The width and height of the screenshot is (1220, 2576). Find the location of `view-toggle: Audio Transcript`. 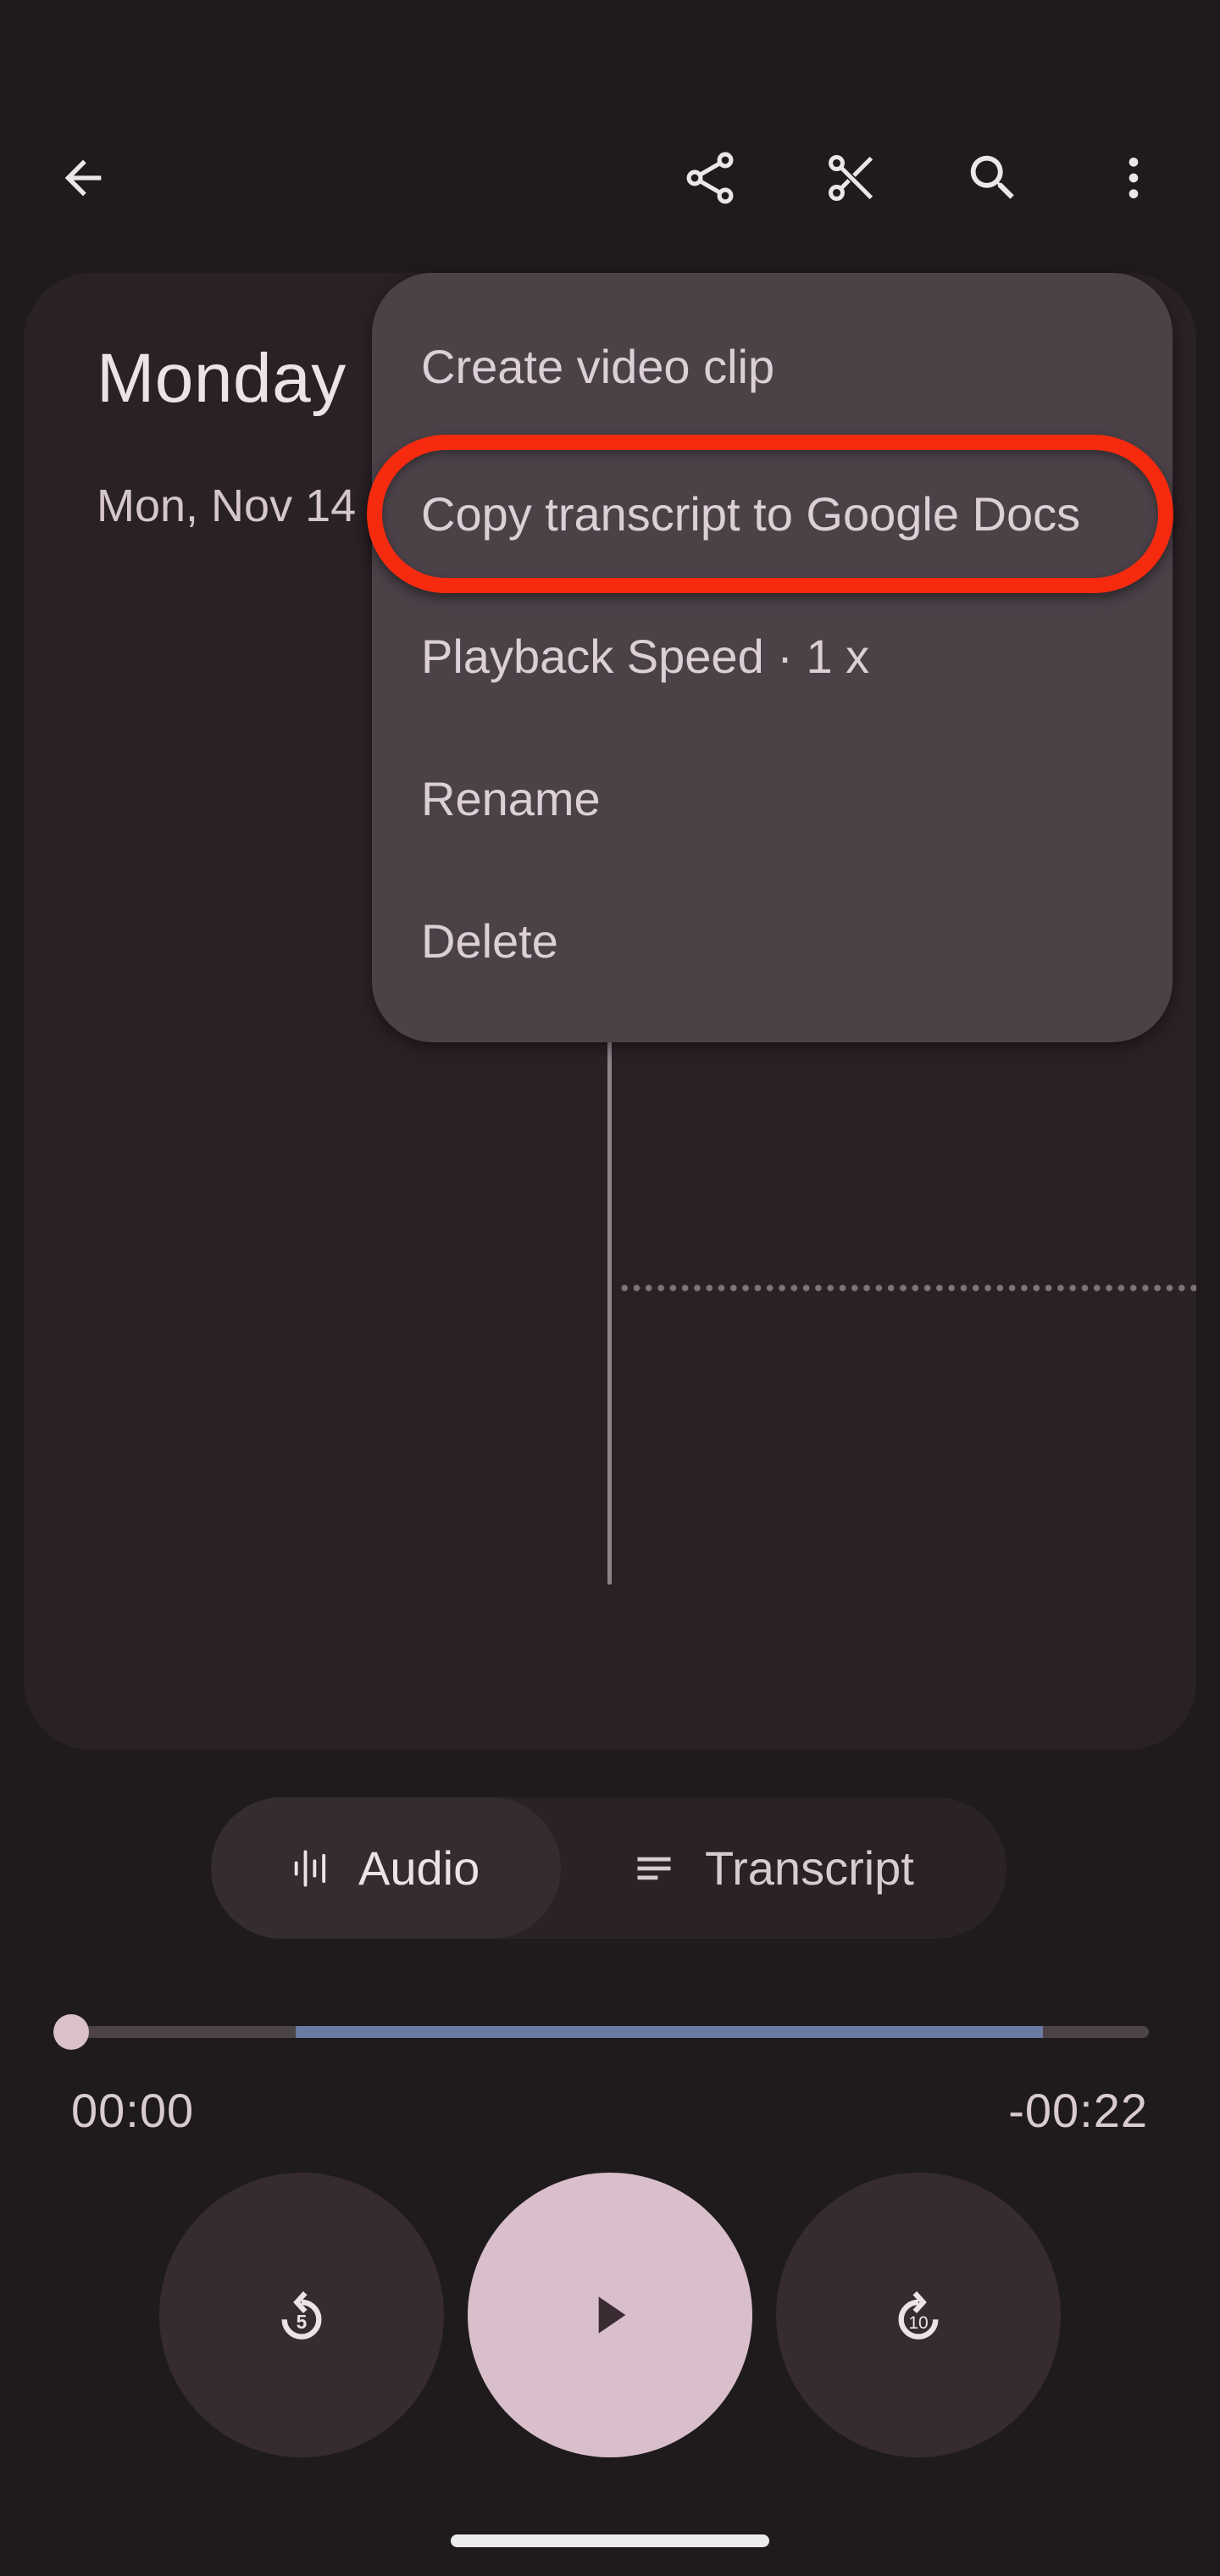

view-toggle: Audio Transcript is located at coordinates (608, 1868).